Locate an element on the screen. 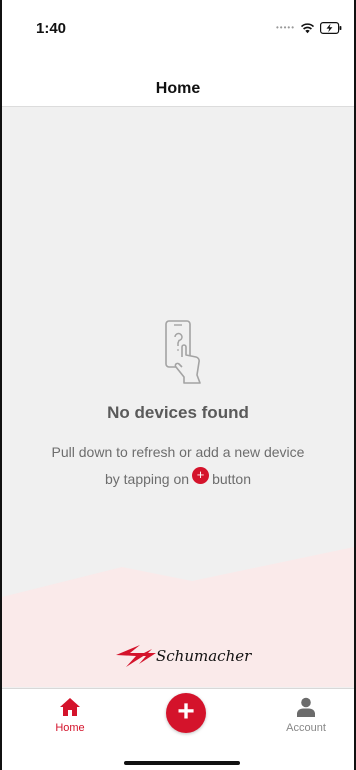  nav-header: Home is located at coordinates (178, 81).